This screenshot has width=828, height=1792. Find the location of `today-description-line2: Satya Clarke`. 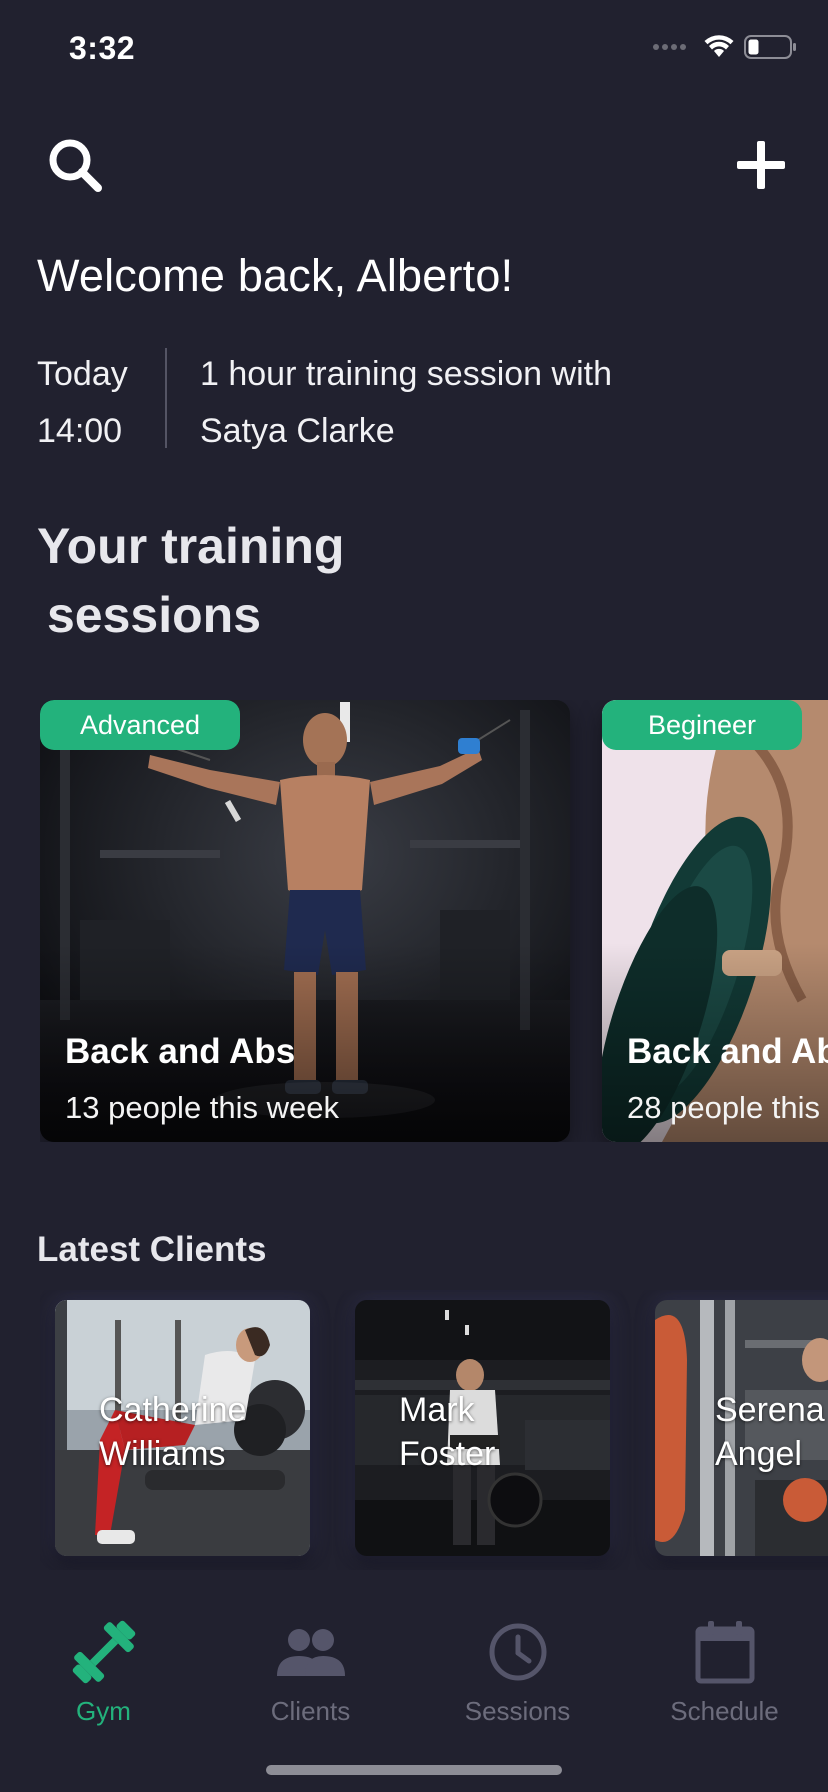

today-description-line2: Satya Clarke is located at coordinates (297, 431).